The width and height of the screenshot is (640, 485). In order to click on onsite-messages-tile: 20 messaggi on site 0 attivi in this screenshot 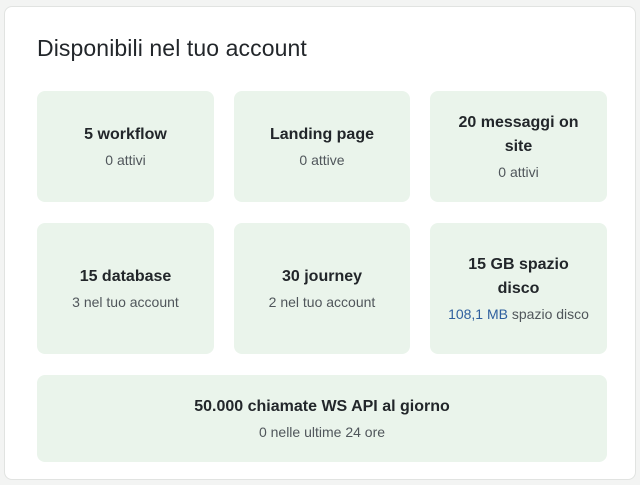, I will do `click(518, 146)`.